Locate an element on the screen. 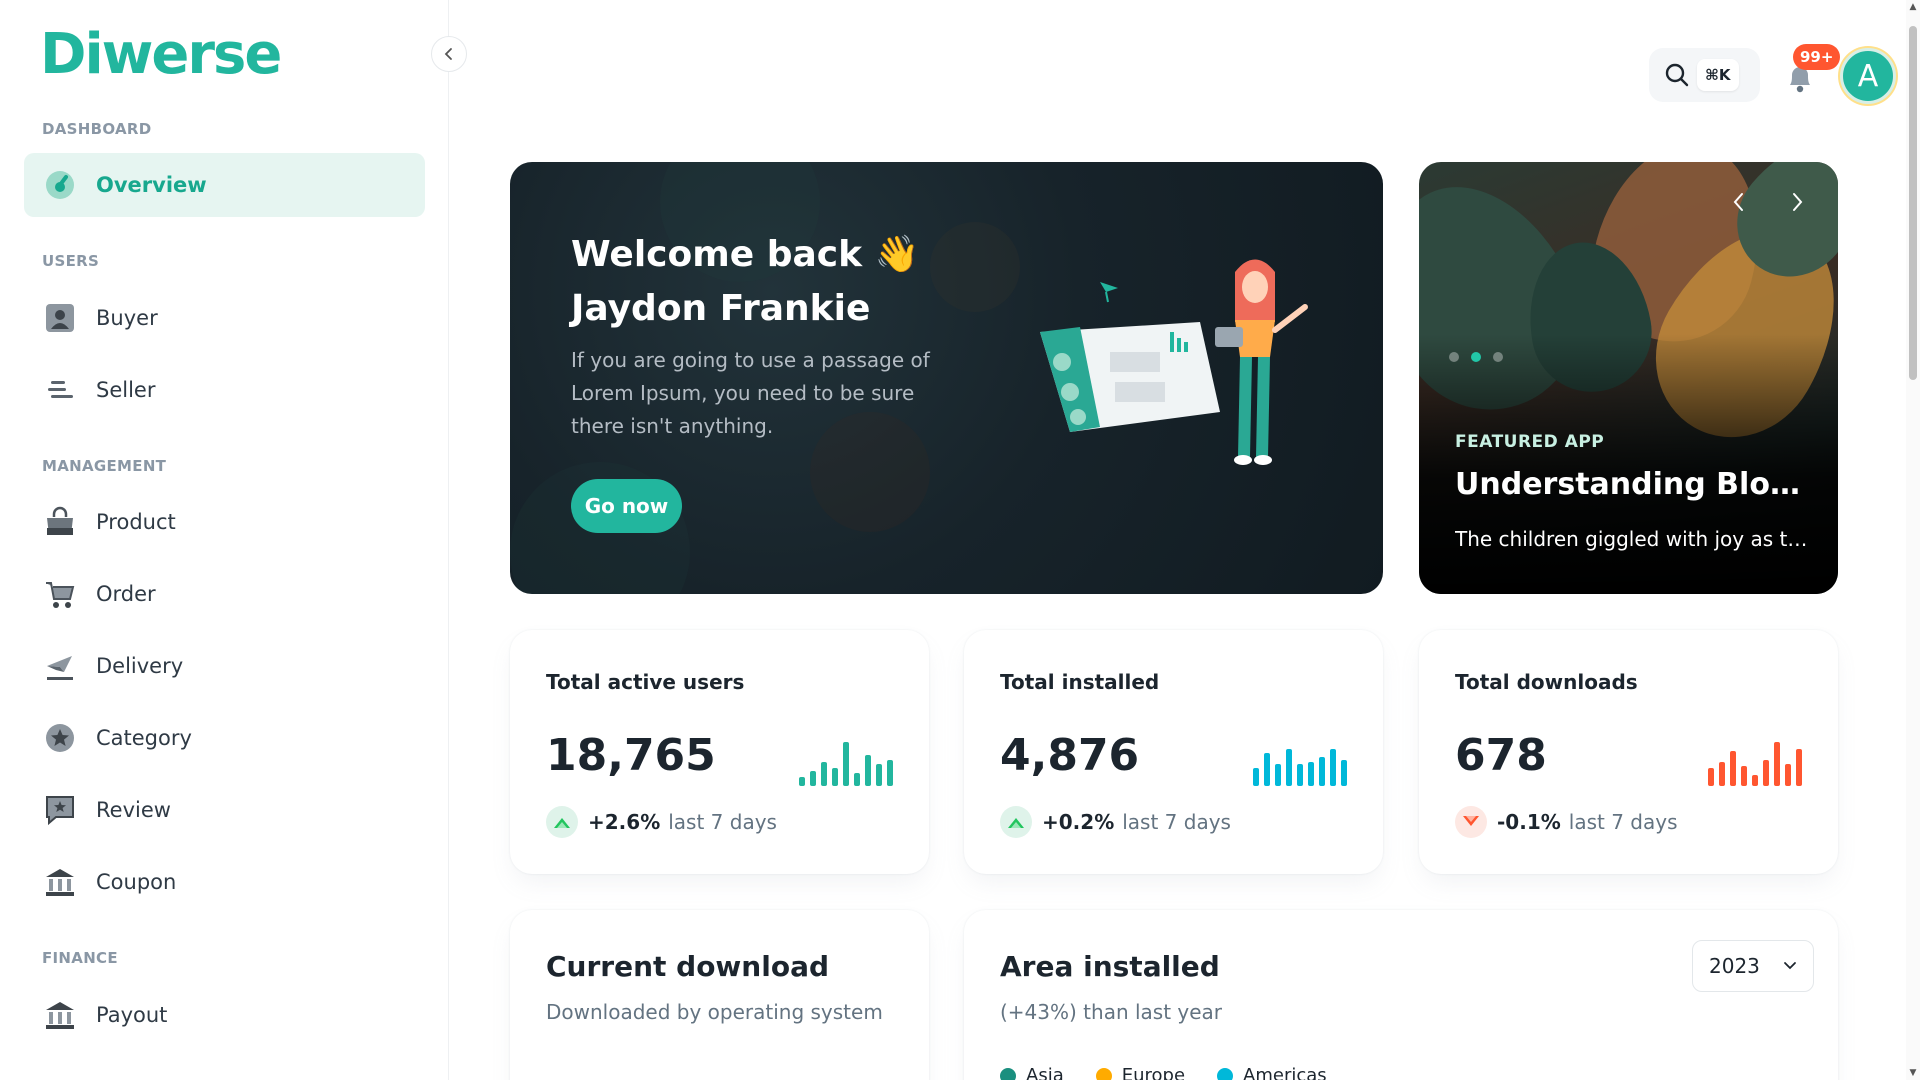 The width and height of the screenshot is (1920, 1080). stat-trend: +0.2% last 7 days is located at coordinates (1115, 822).